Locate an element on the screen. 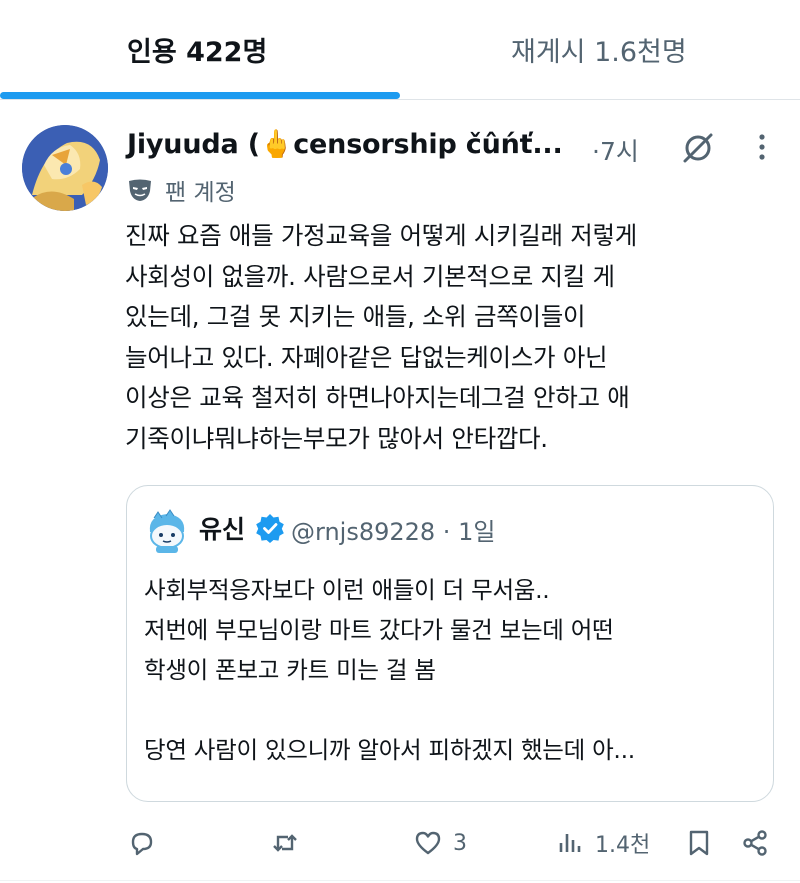 This screenshot has height=883, width=800. repost-button is located at coordinates (285, 843).